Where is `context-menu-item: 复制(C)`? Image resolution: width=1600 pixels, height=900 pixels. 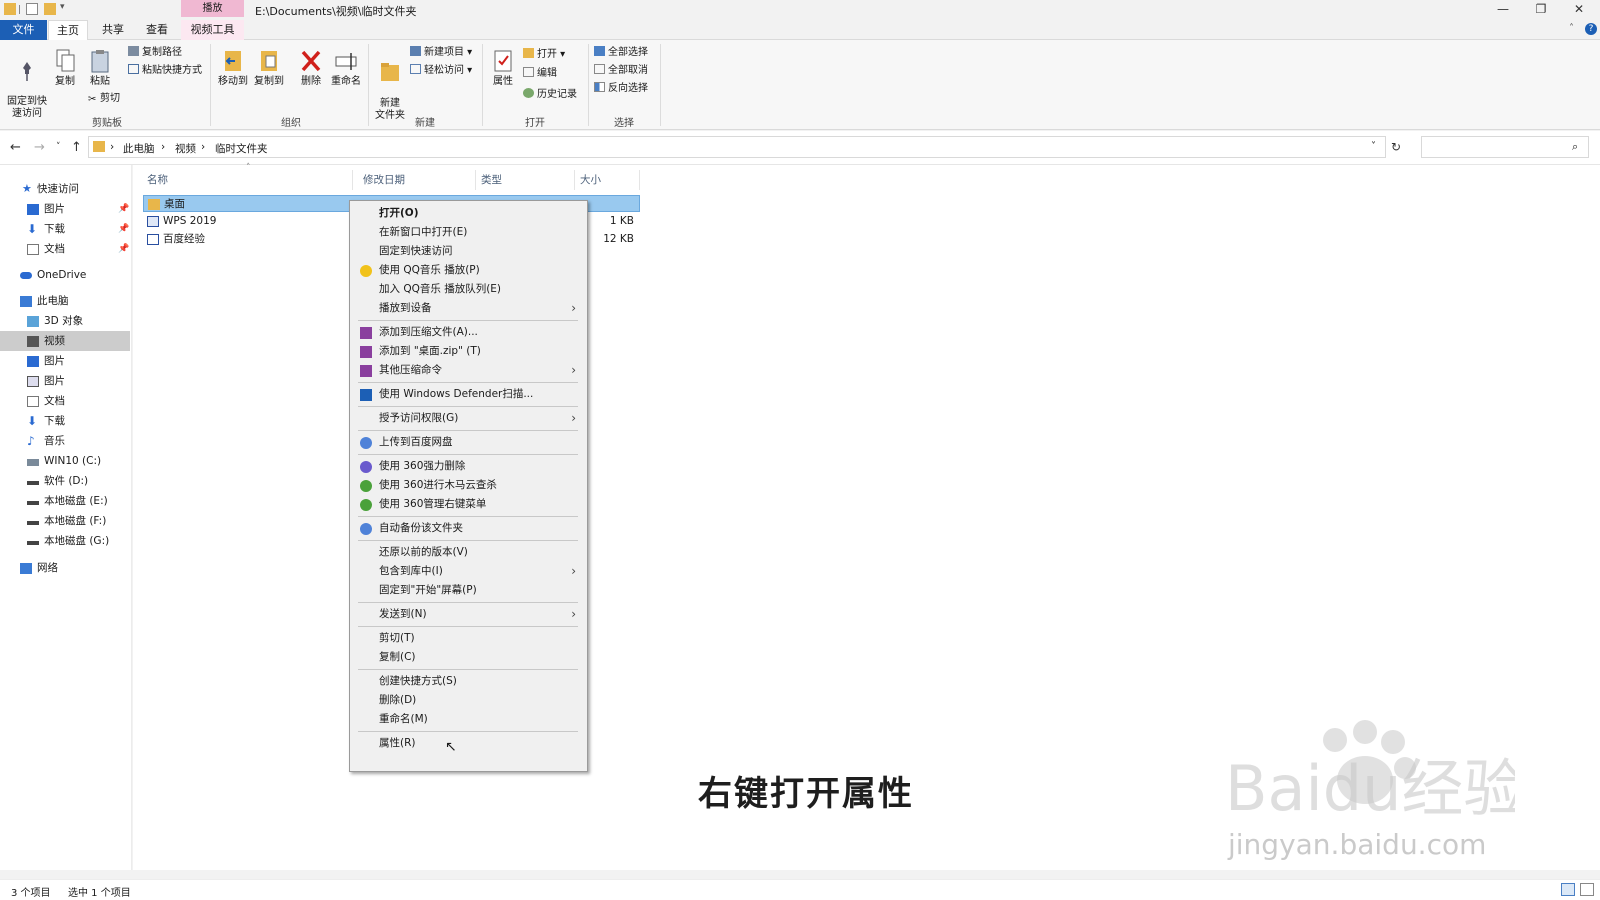
context-menu-item: 复制(C) is located at coordinates (468, 657).